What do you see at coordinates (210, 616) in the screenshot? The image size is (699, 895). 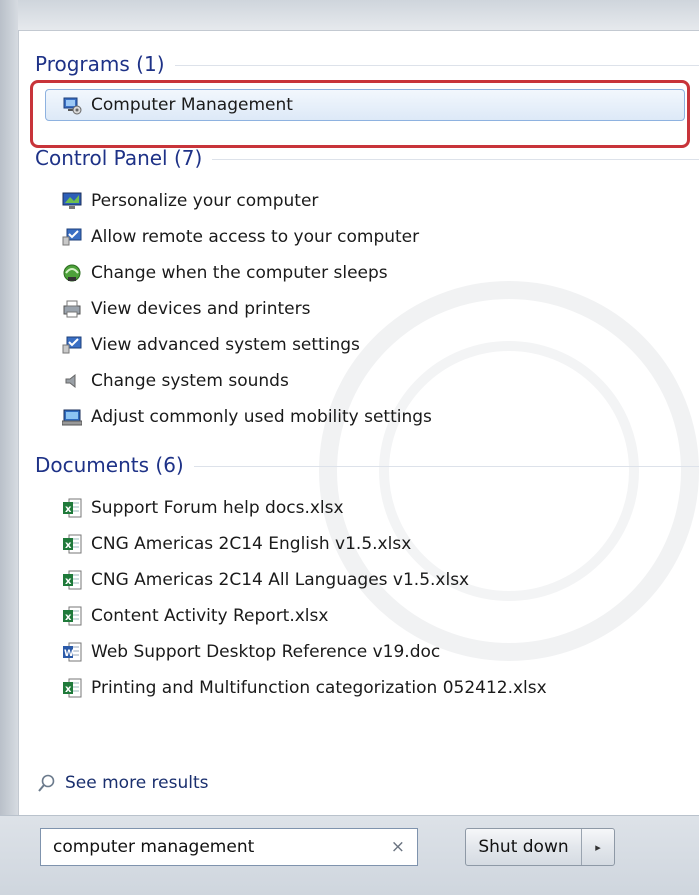 I see `result-label: Content Activity Report.xlsx` at bounding box center [210, 616].